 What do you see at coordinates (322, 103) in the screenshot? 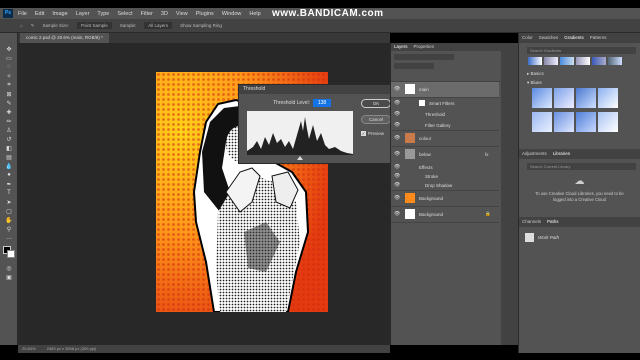
I see `threshold-level-input: 138` at bounding box center [322, 103].